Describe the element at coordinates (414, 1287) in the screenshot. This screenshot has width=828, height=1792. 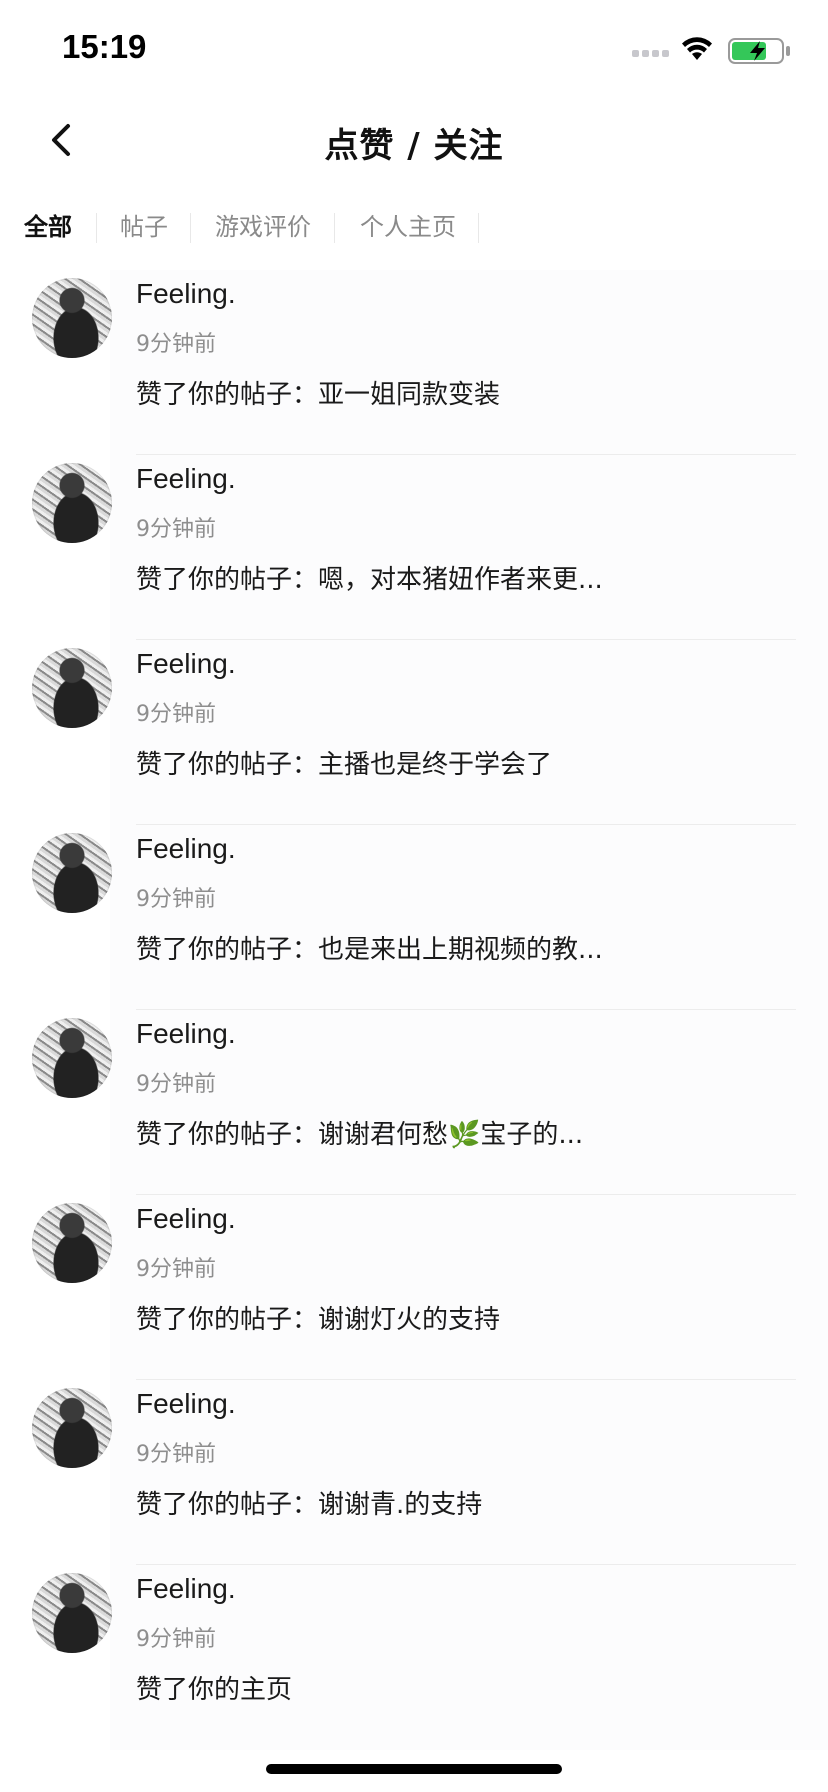
I see `list-item: Feeling. 9分钟前 赞了你的帖子：谢谢灯火的支持` at that location.